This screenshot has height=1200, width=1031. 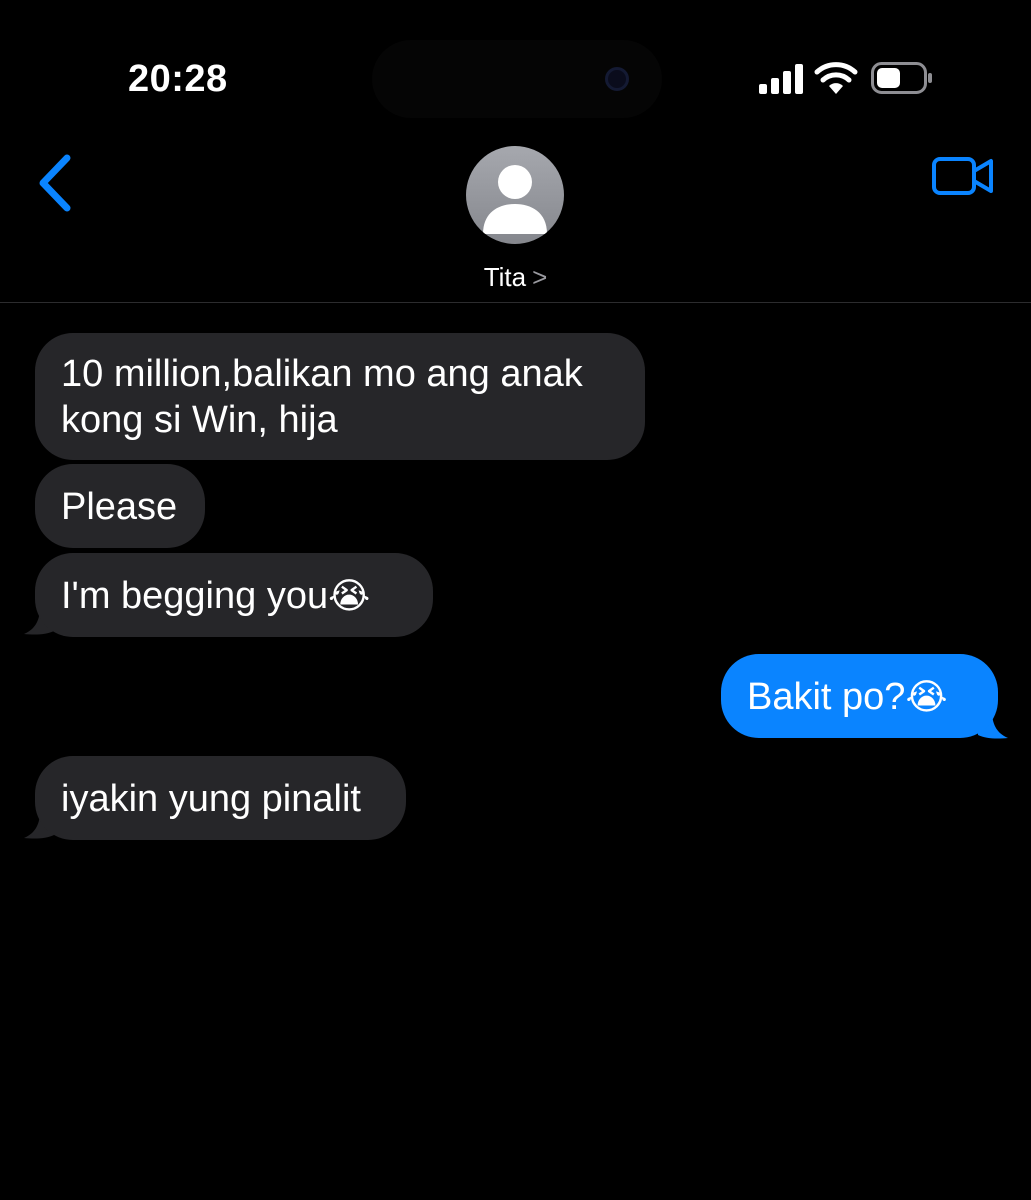 What do you see at coordinates (963, 176) in the screenshot?
I see `video-camera-icon` at bounding box center [963, 176].